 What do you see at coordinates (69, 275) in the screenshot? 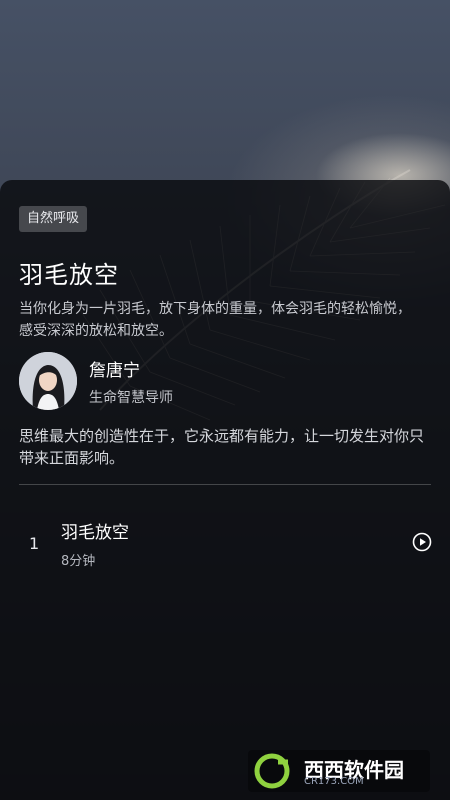
I see `course-title: 羽毛放空` at bounding box center [69, 275].